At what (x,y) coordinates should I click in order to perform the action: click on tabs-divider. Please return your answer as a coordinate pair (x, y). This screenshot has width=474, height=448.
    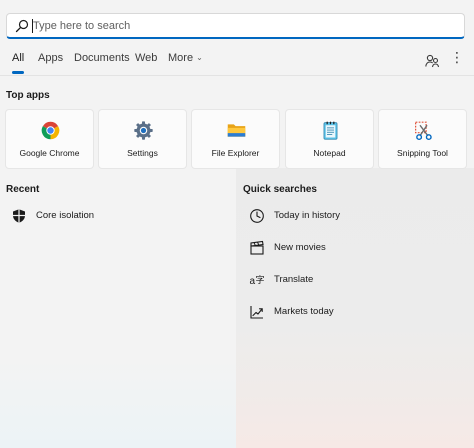
    Looking at the image, I should click on (237, 75).